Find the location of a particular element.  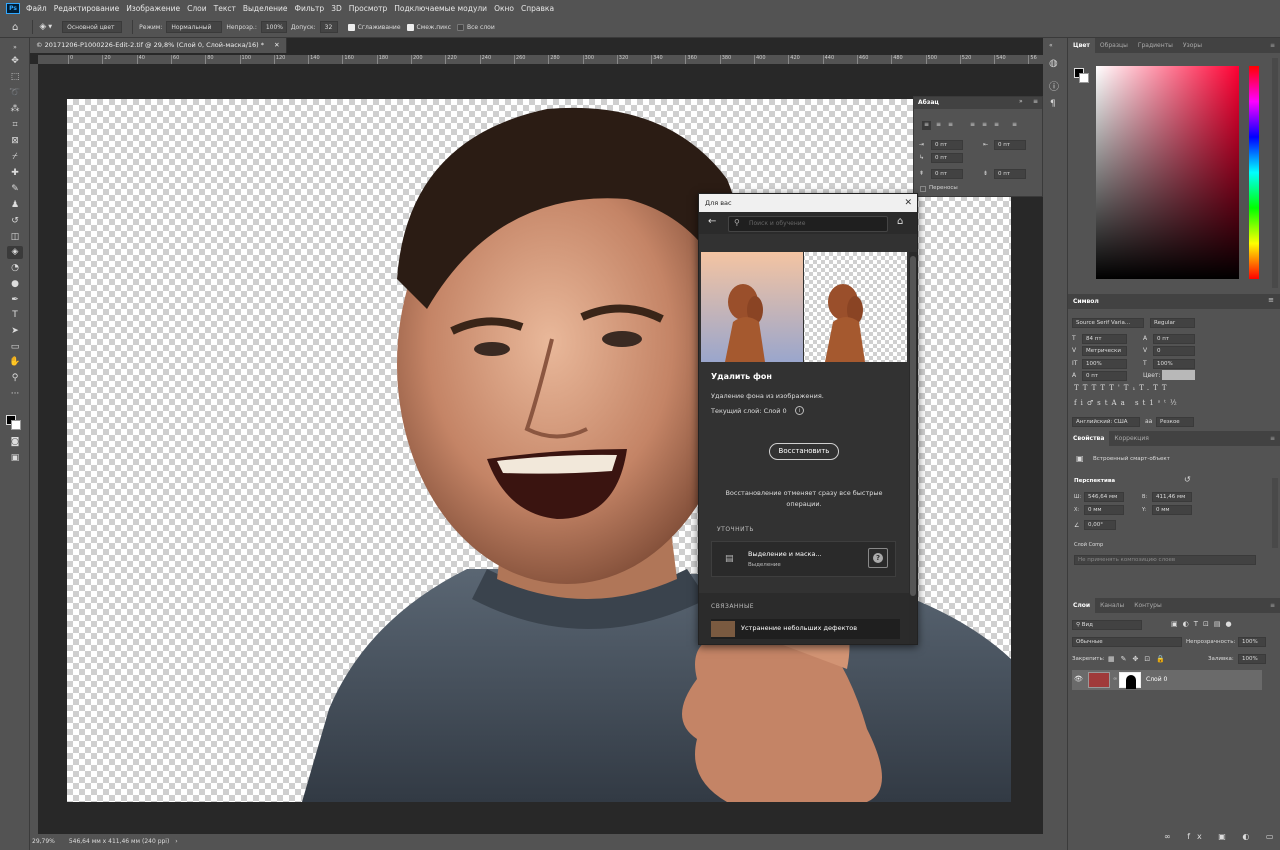

justify-all-icon: ≡ is located at coordinates (1014, 125).